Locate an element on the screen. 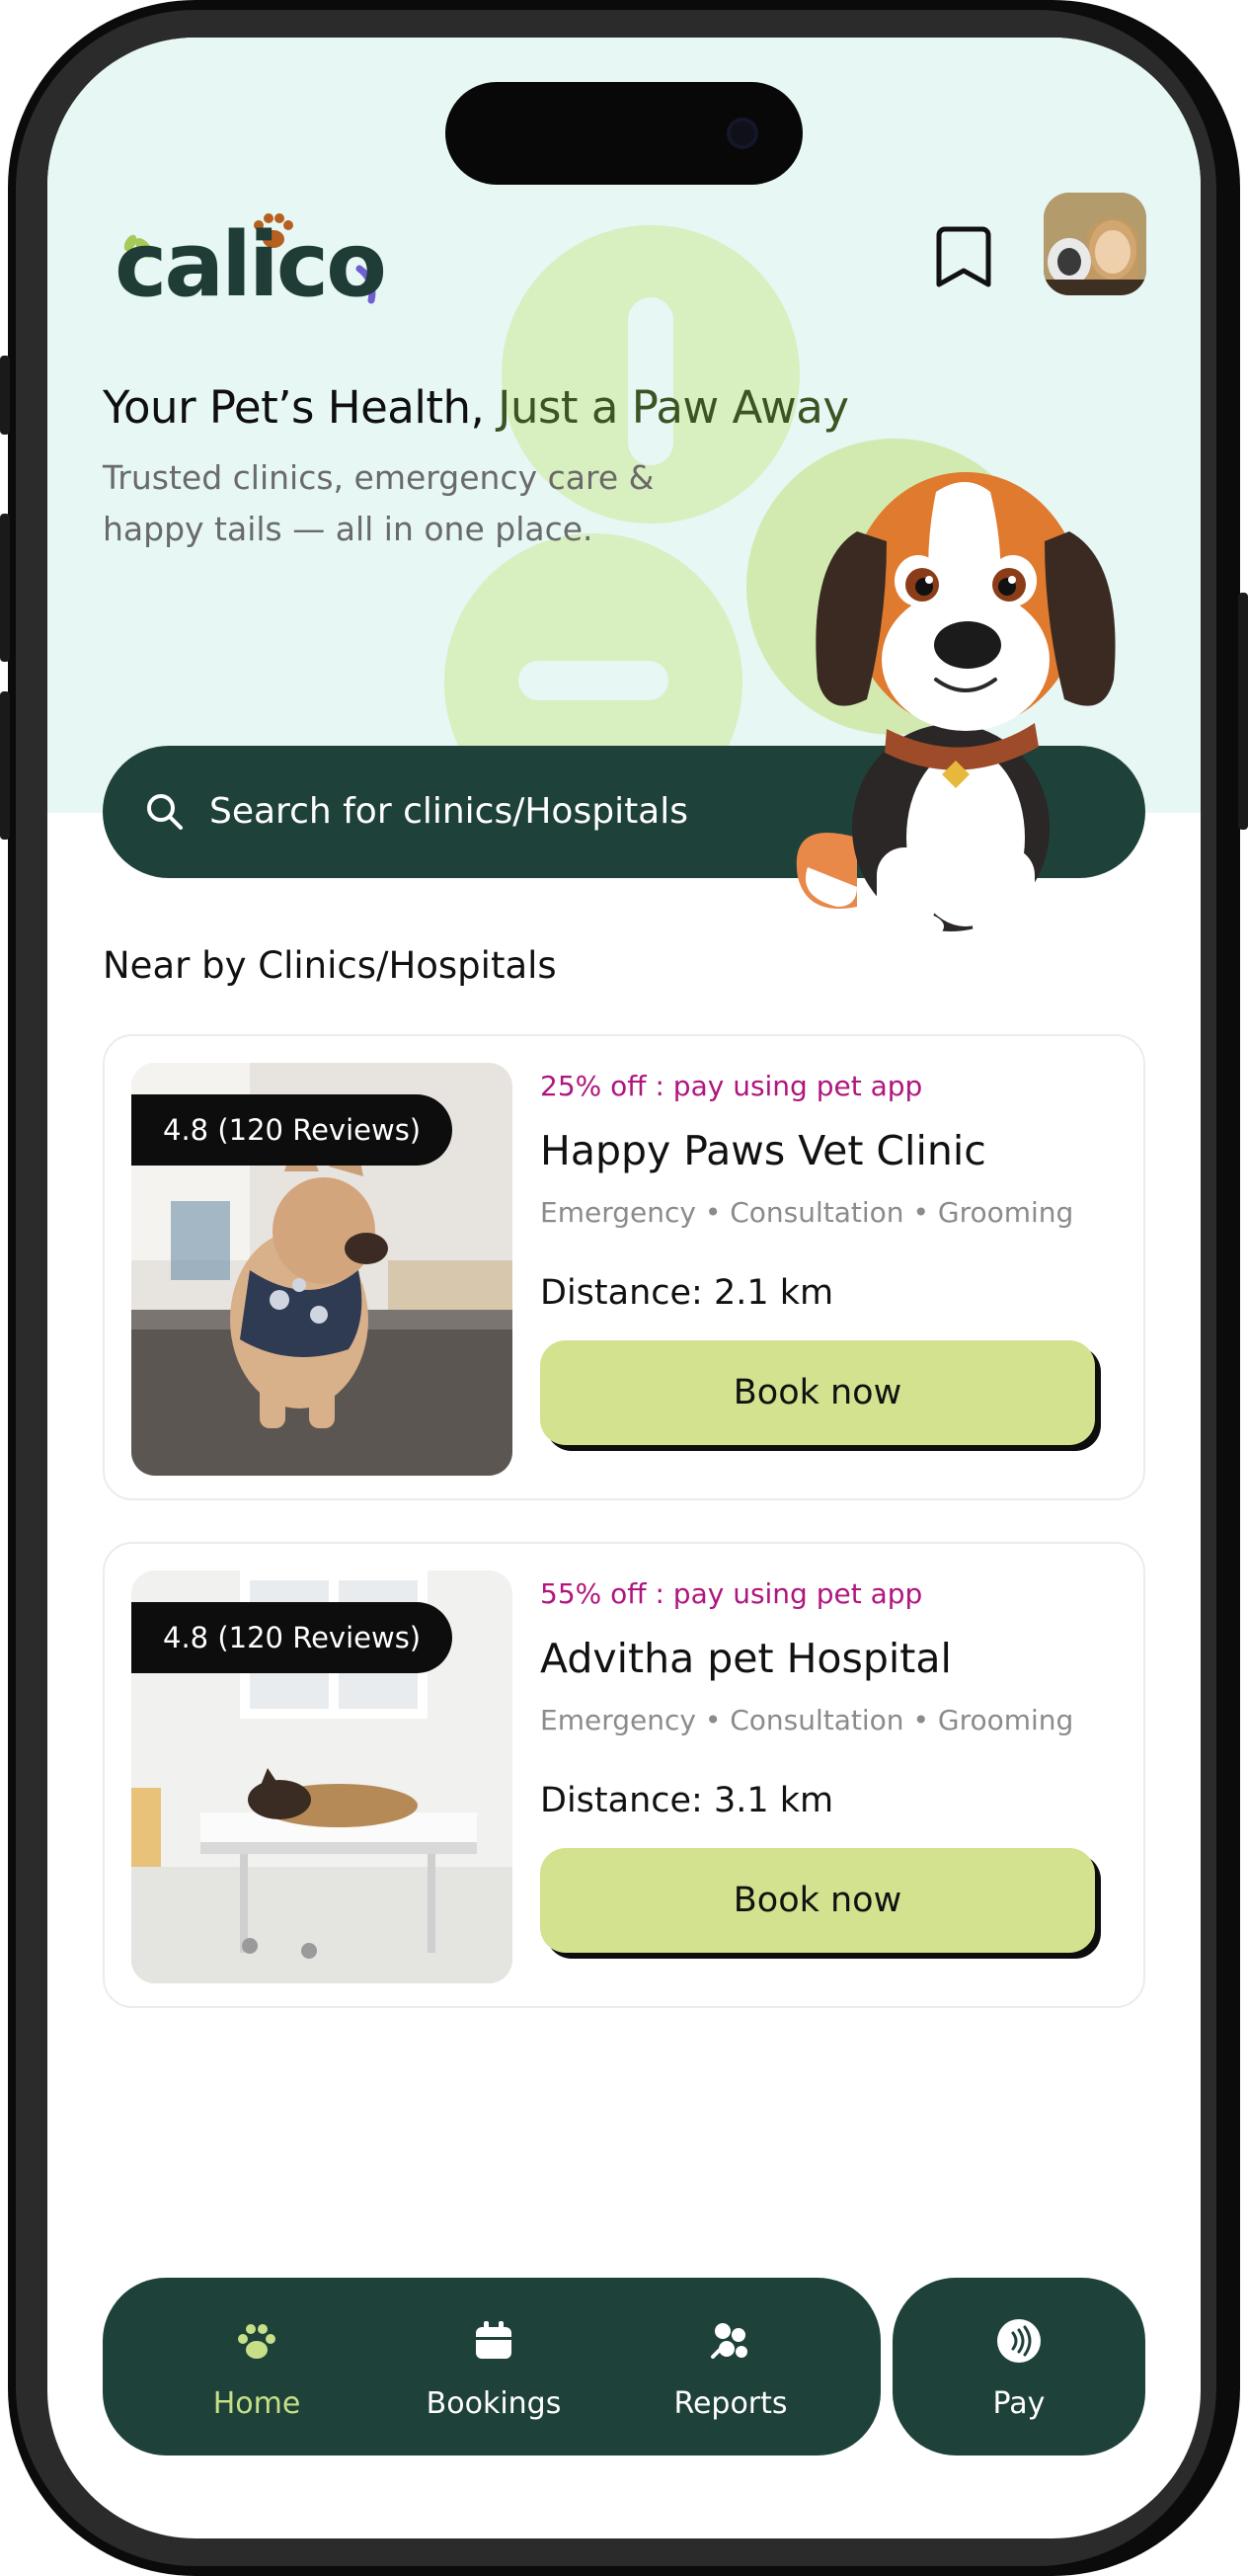 This screenshot has height=2576, width=1248. bookmark-button is located at coordinates (963, 255).